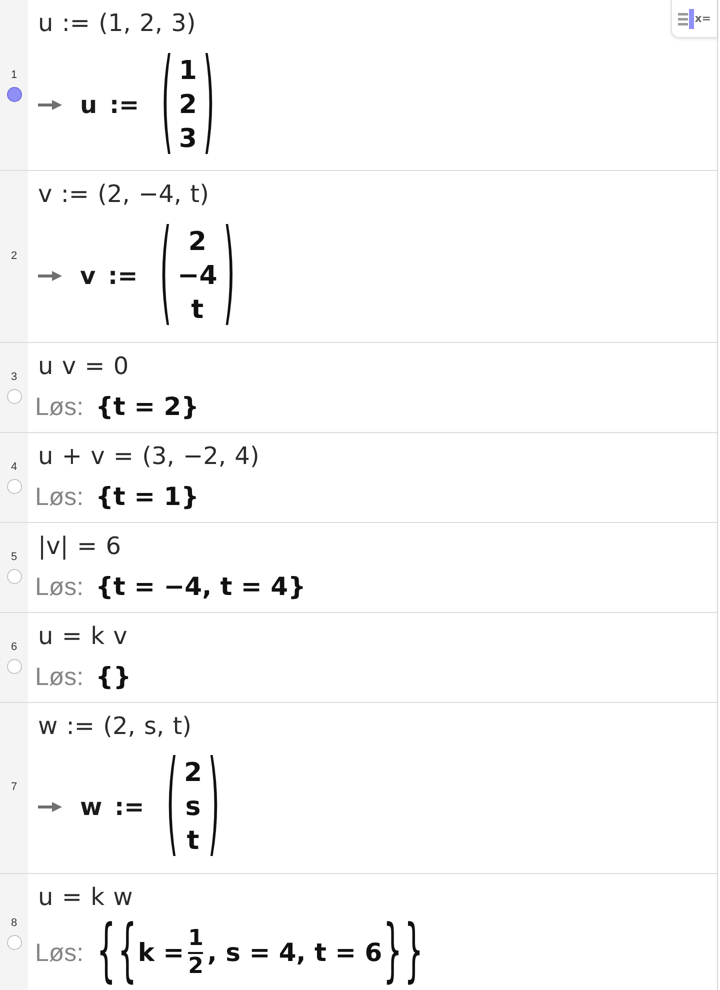 This screenshot has width=720, height=990. What do you see at coordinates (14, 557) in the screenshot?
I see `row-number: 5` at bounding box center [14, 557].